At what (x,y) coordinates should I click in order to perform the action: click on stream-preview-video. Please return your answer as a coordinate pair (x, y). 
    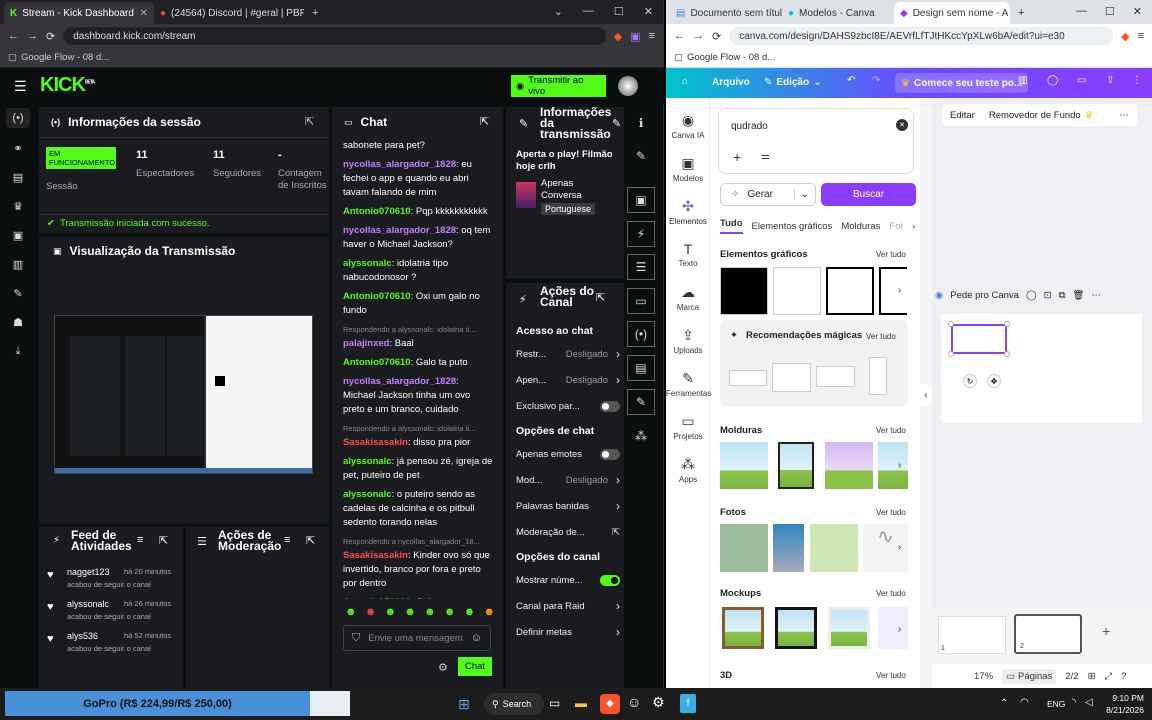
    Looking at the image, I should click on (183, 394).